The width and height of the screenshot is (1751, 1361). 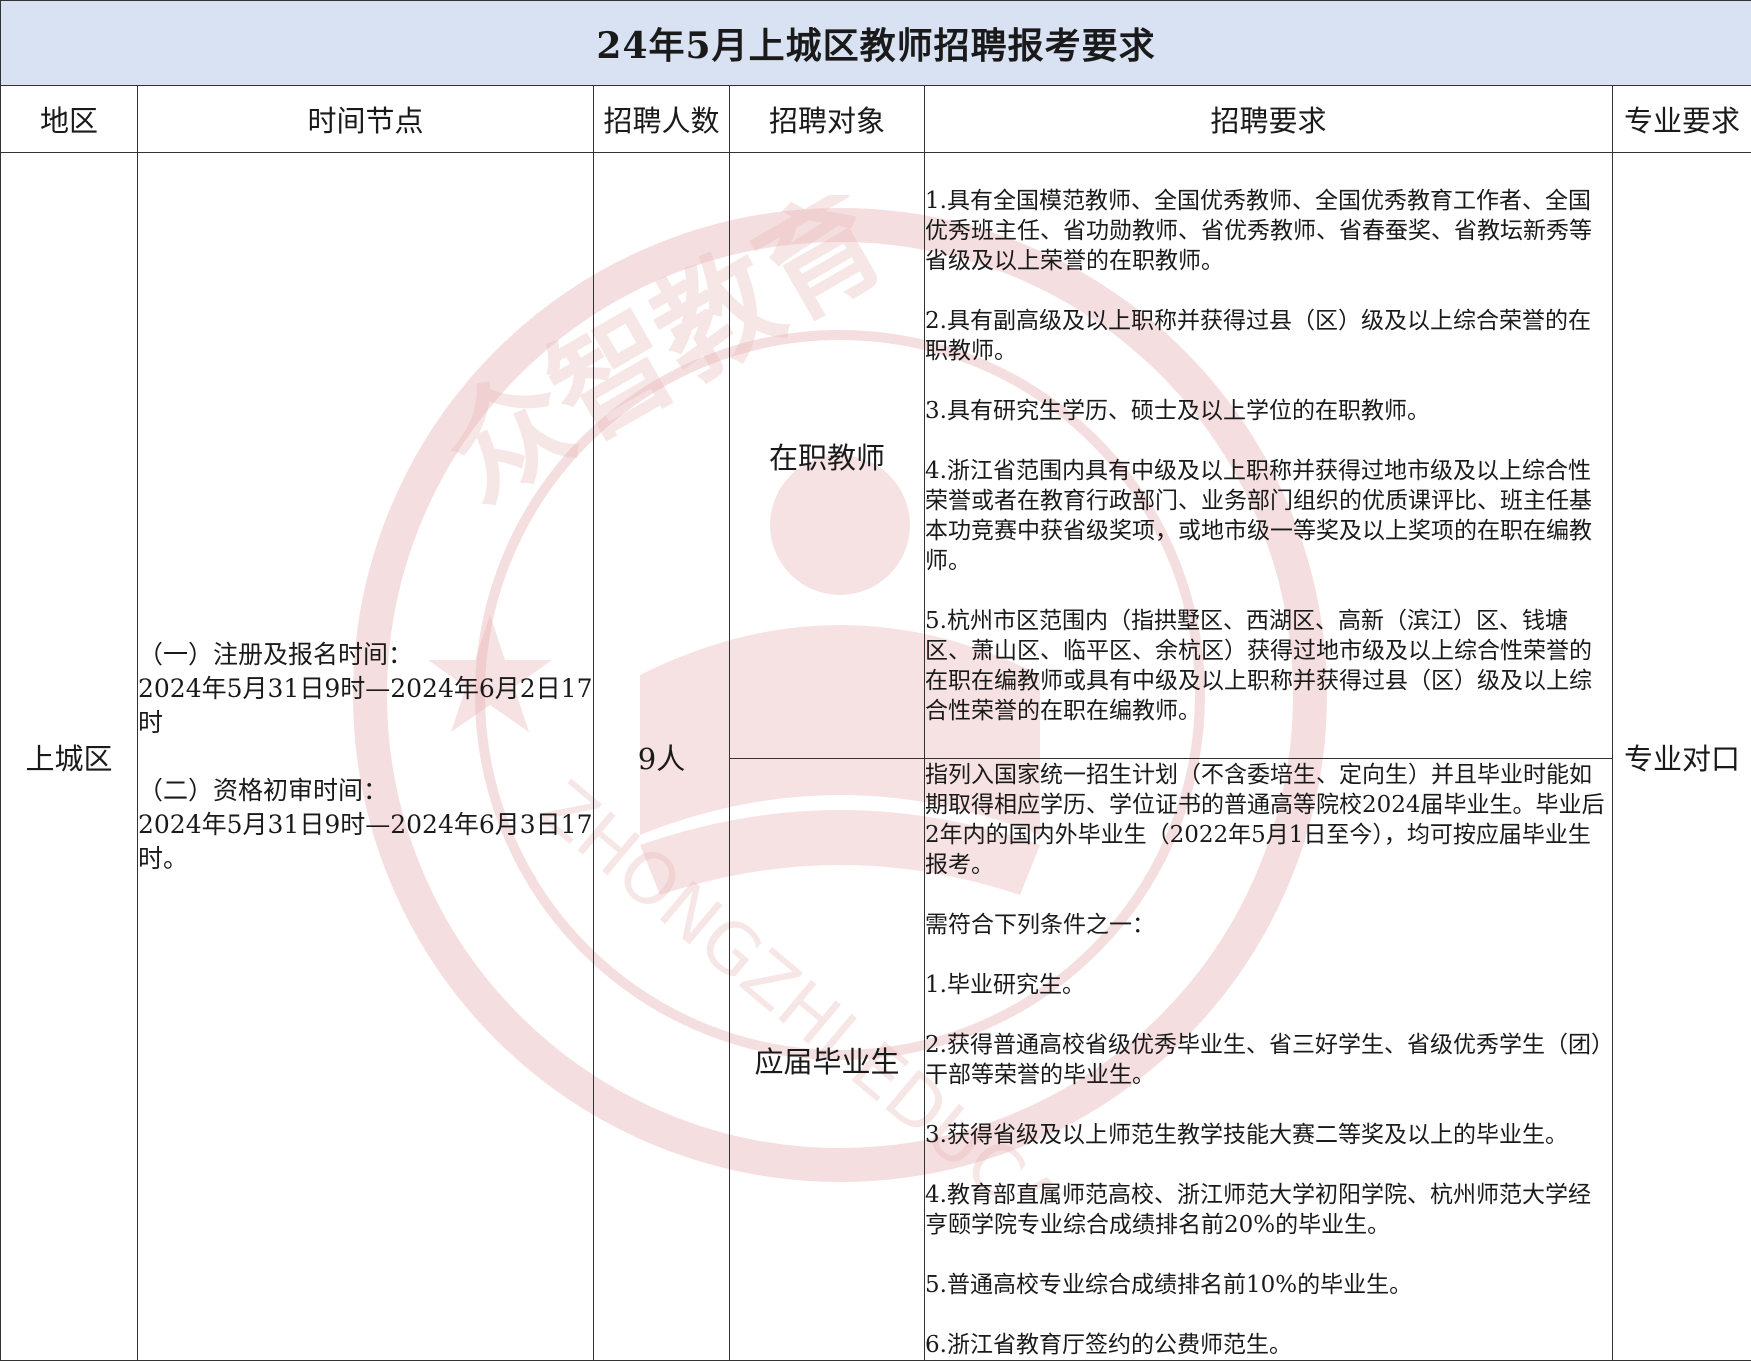 I want to click on header-count: 招聘人数, so click(x=661, y=119).